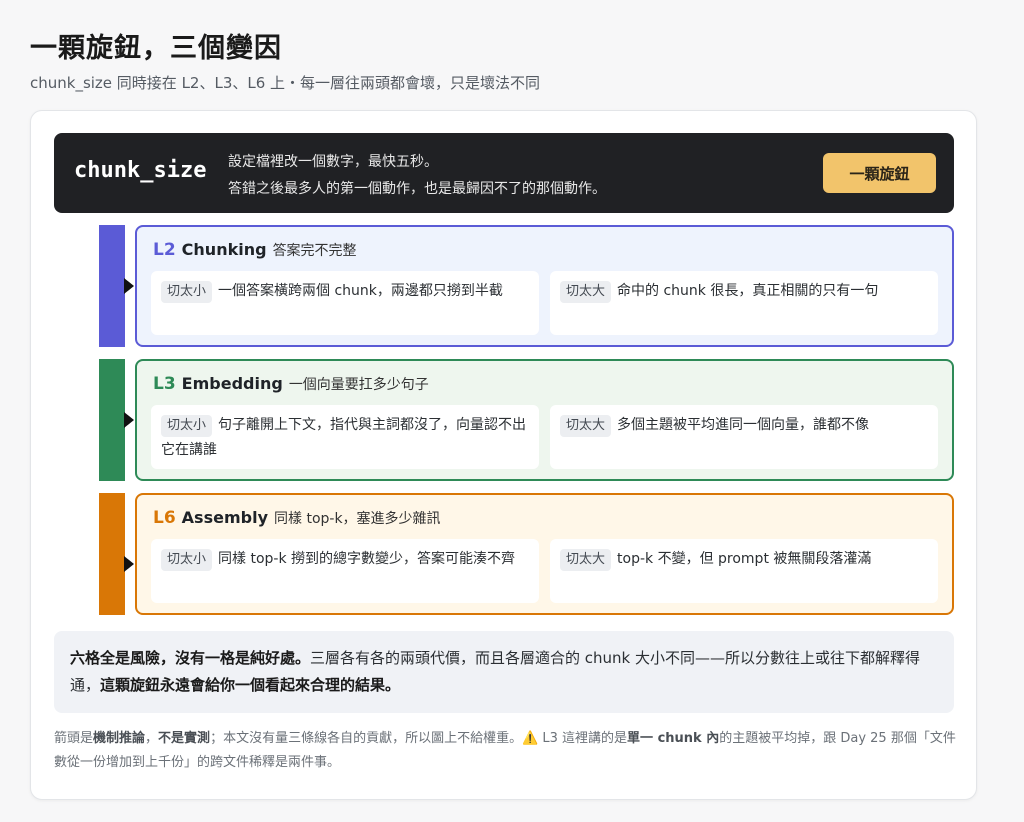  I want to click on cell-text: top-k 不變，但 prompt 被無關段落灌滿, so click(744, 559).